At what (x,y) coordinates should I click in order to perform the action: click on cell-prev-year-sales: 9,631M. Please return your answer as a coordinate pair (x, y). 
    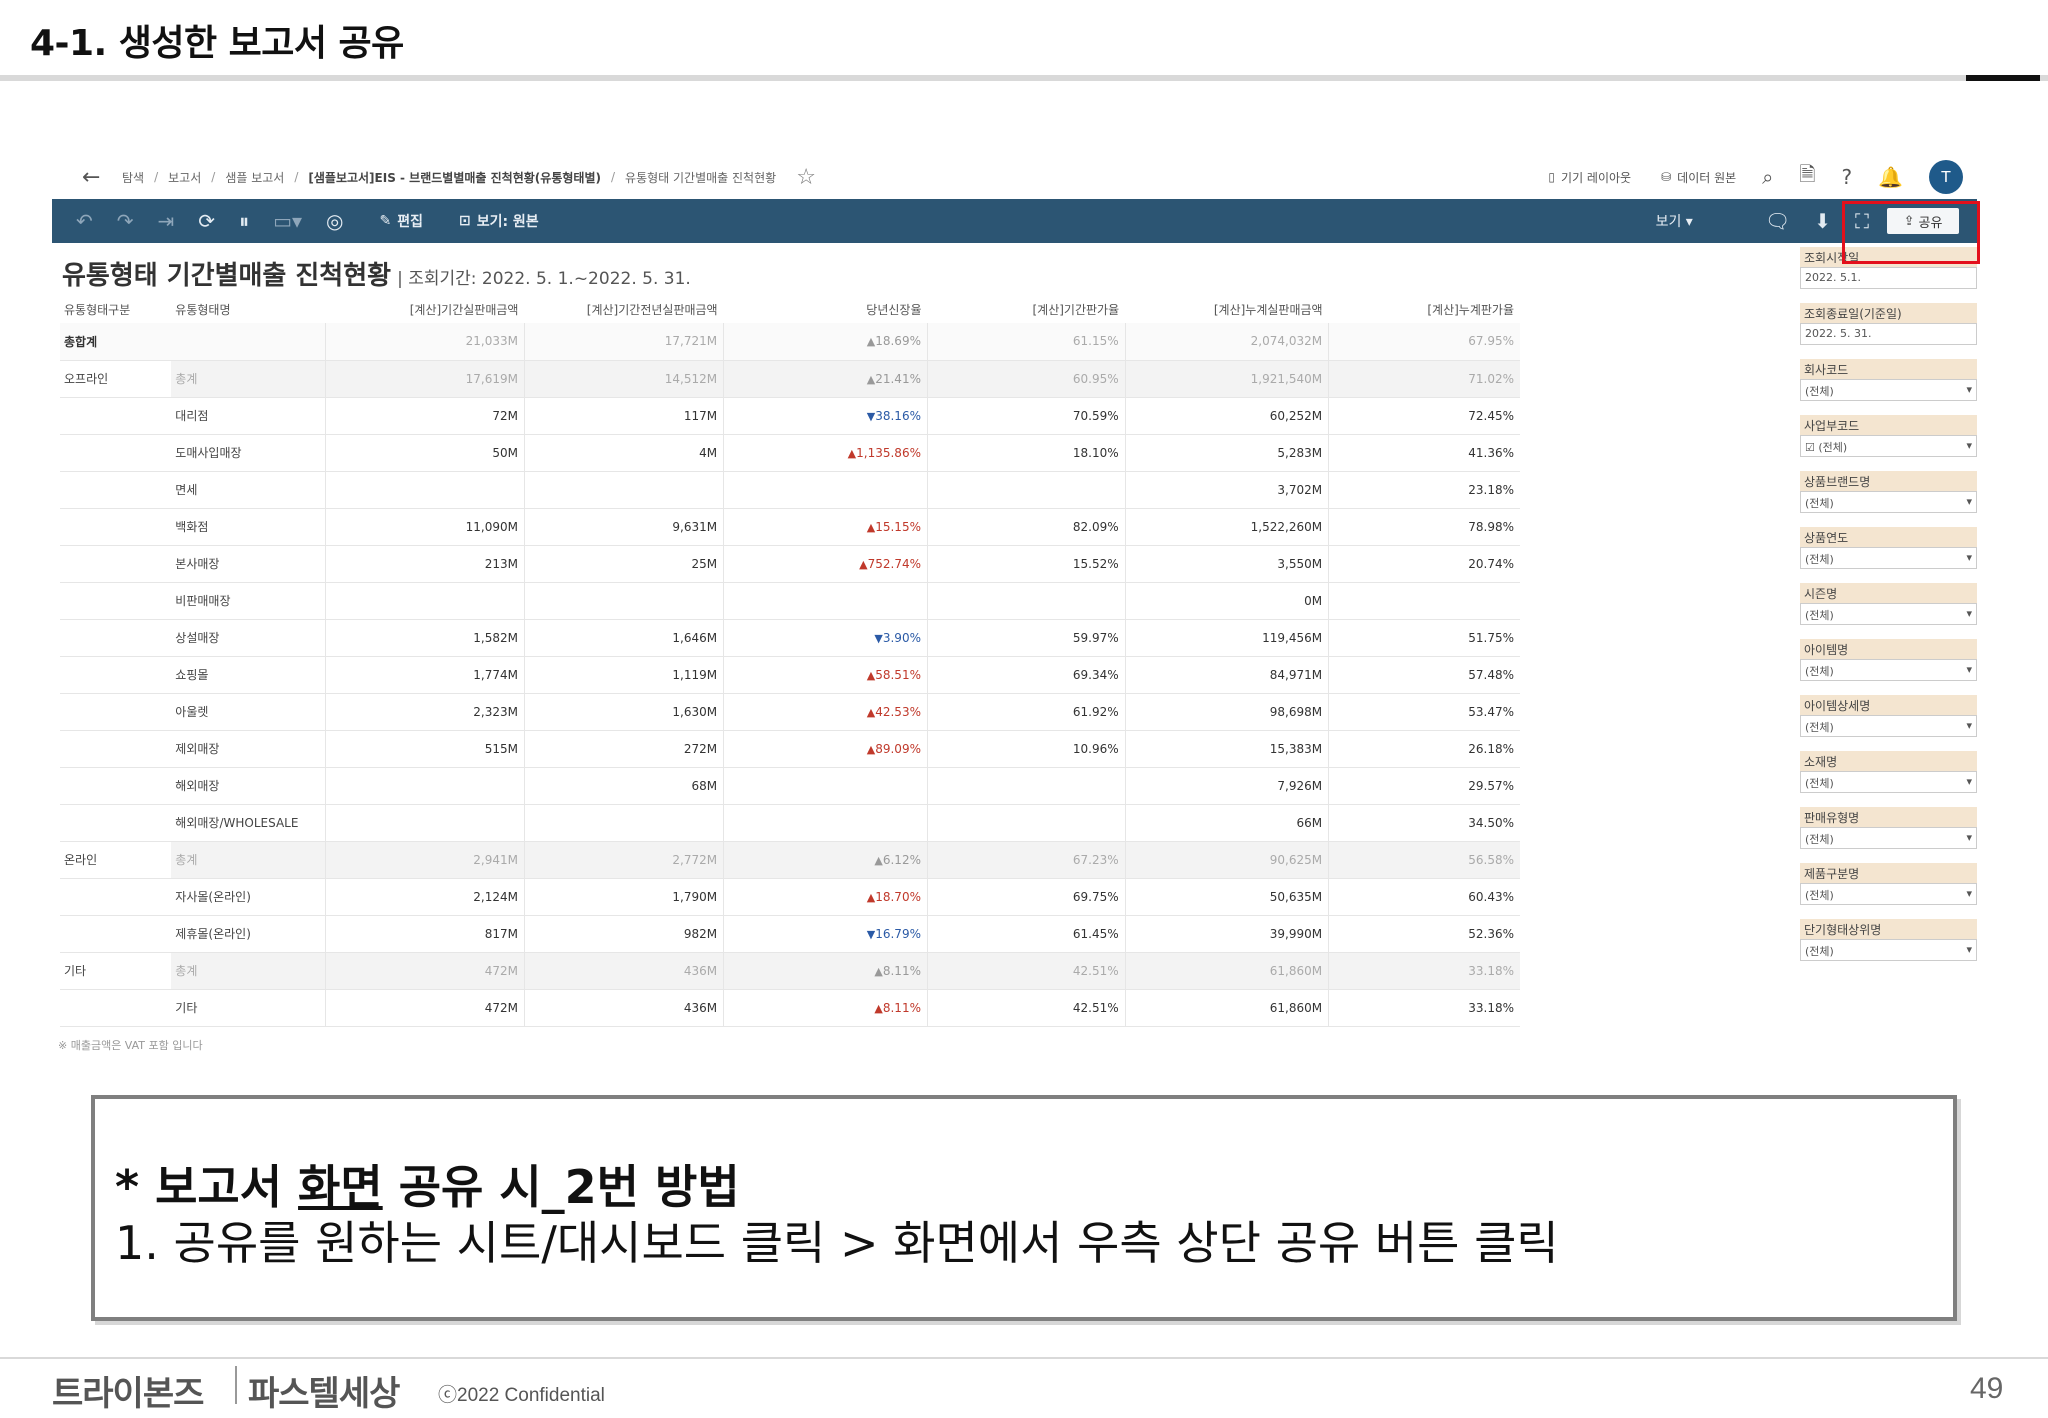
    Looking at the image, I should click on (623, 527).